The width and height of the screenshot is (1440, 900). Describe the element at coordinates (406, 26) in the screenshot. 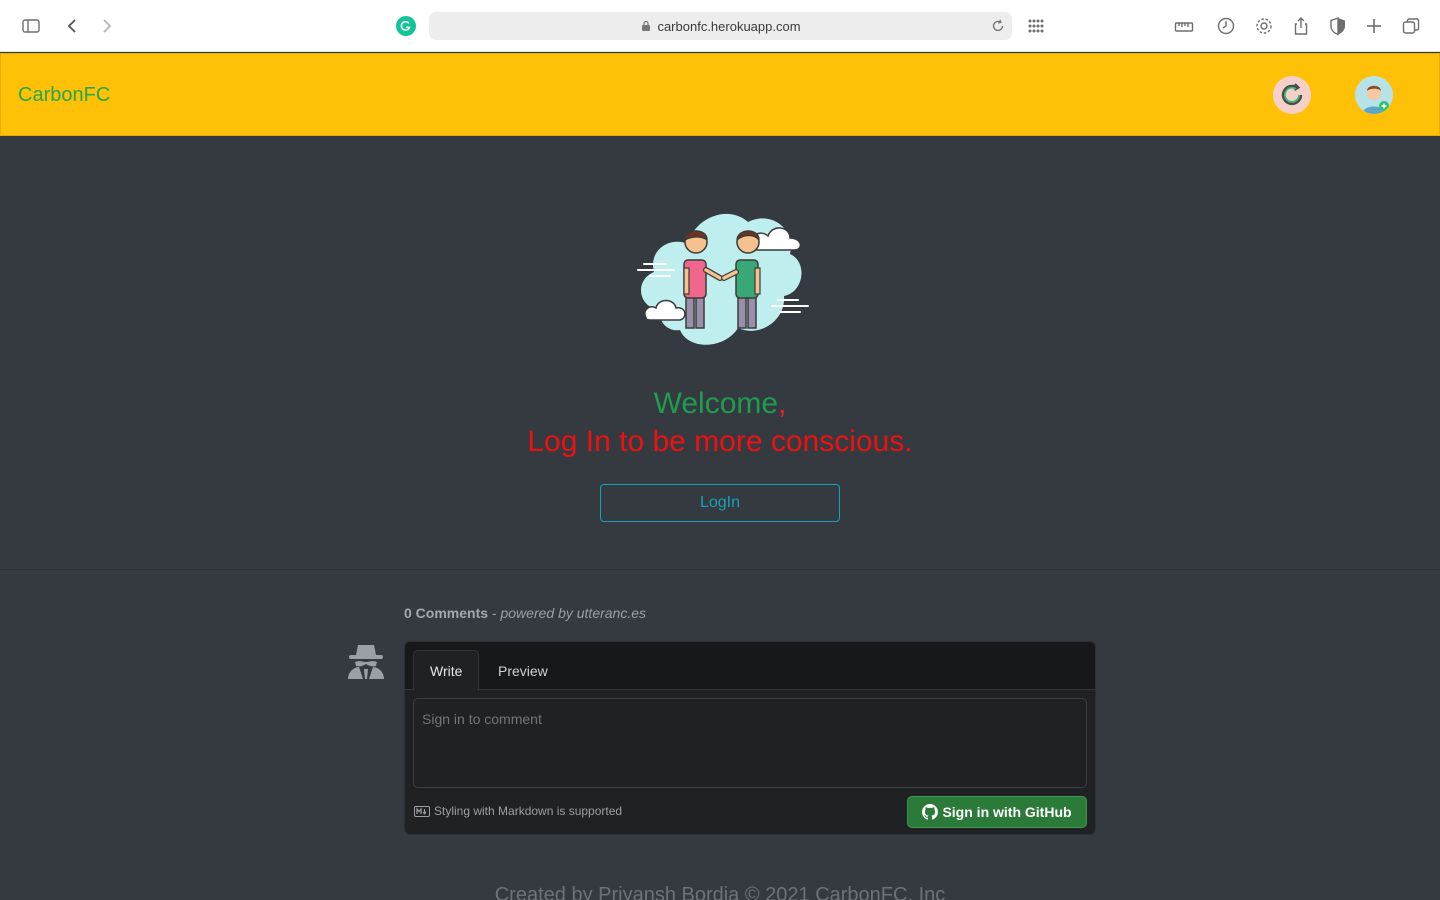

I see `grammarly-extension-icon` at that location.